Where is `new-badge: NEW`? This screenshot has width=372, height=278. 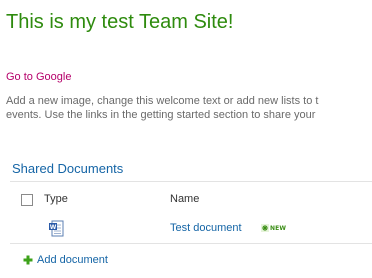 new-badge: NEW is located at coordinates (273, 228).